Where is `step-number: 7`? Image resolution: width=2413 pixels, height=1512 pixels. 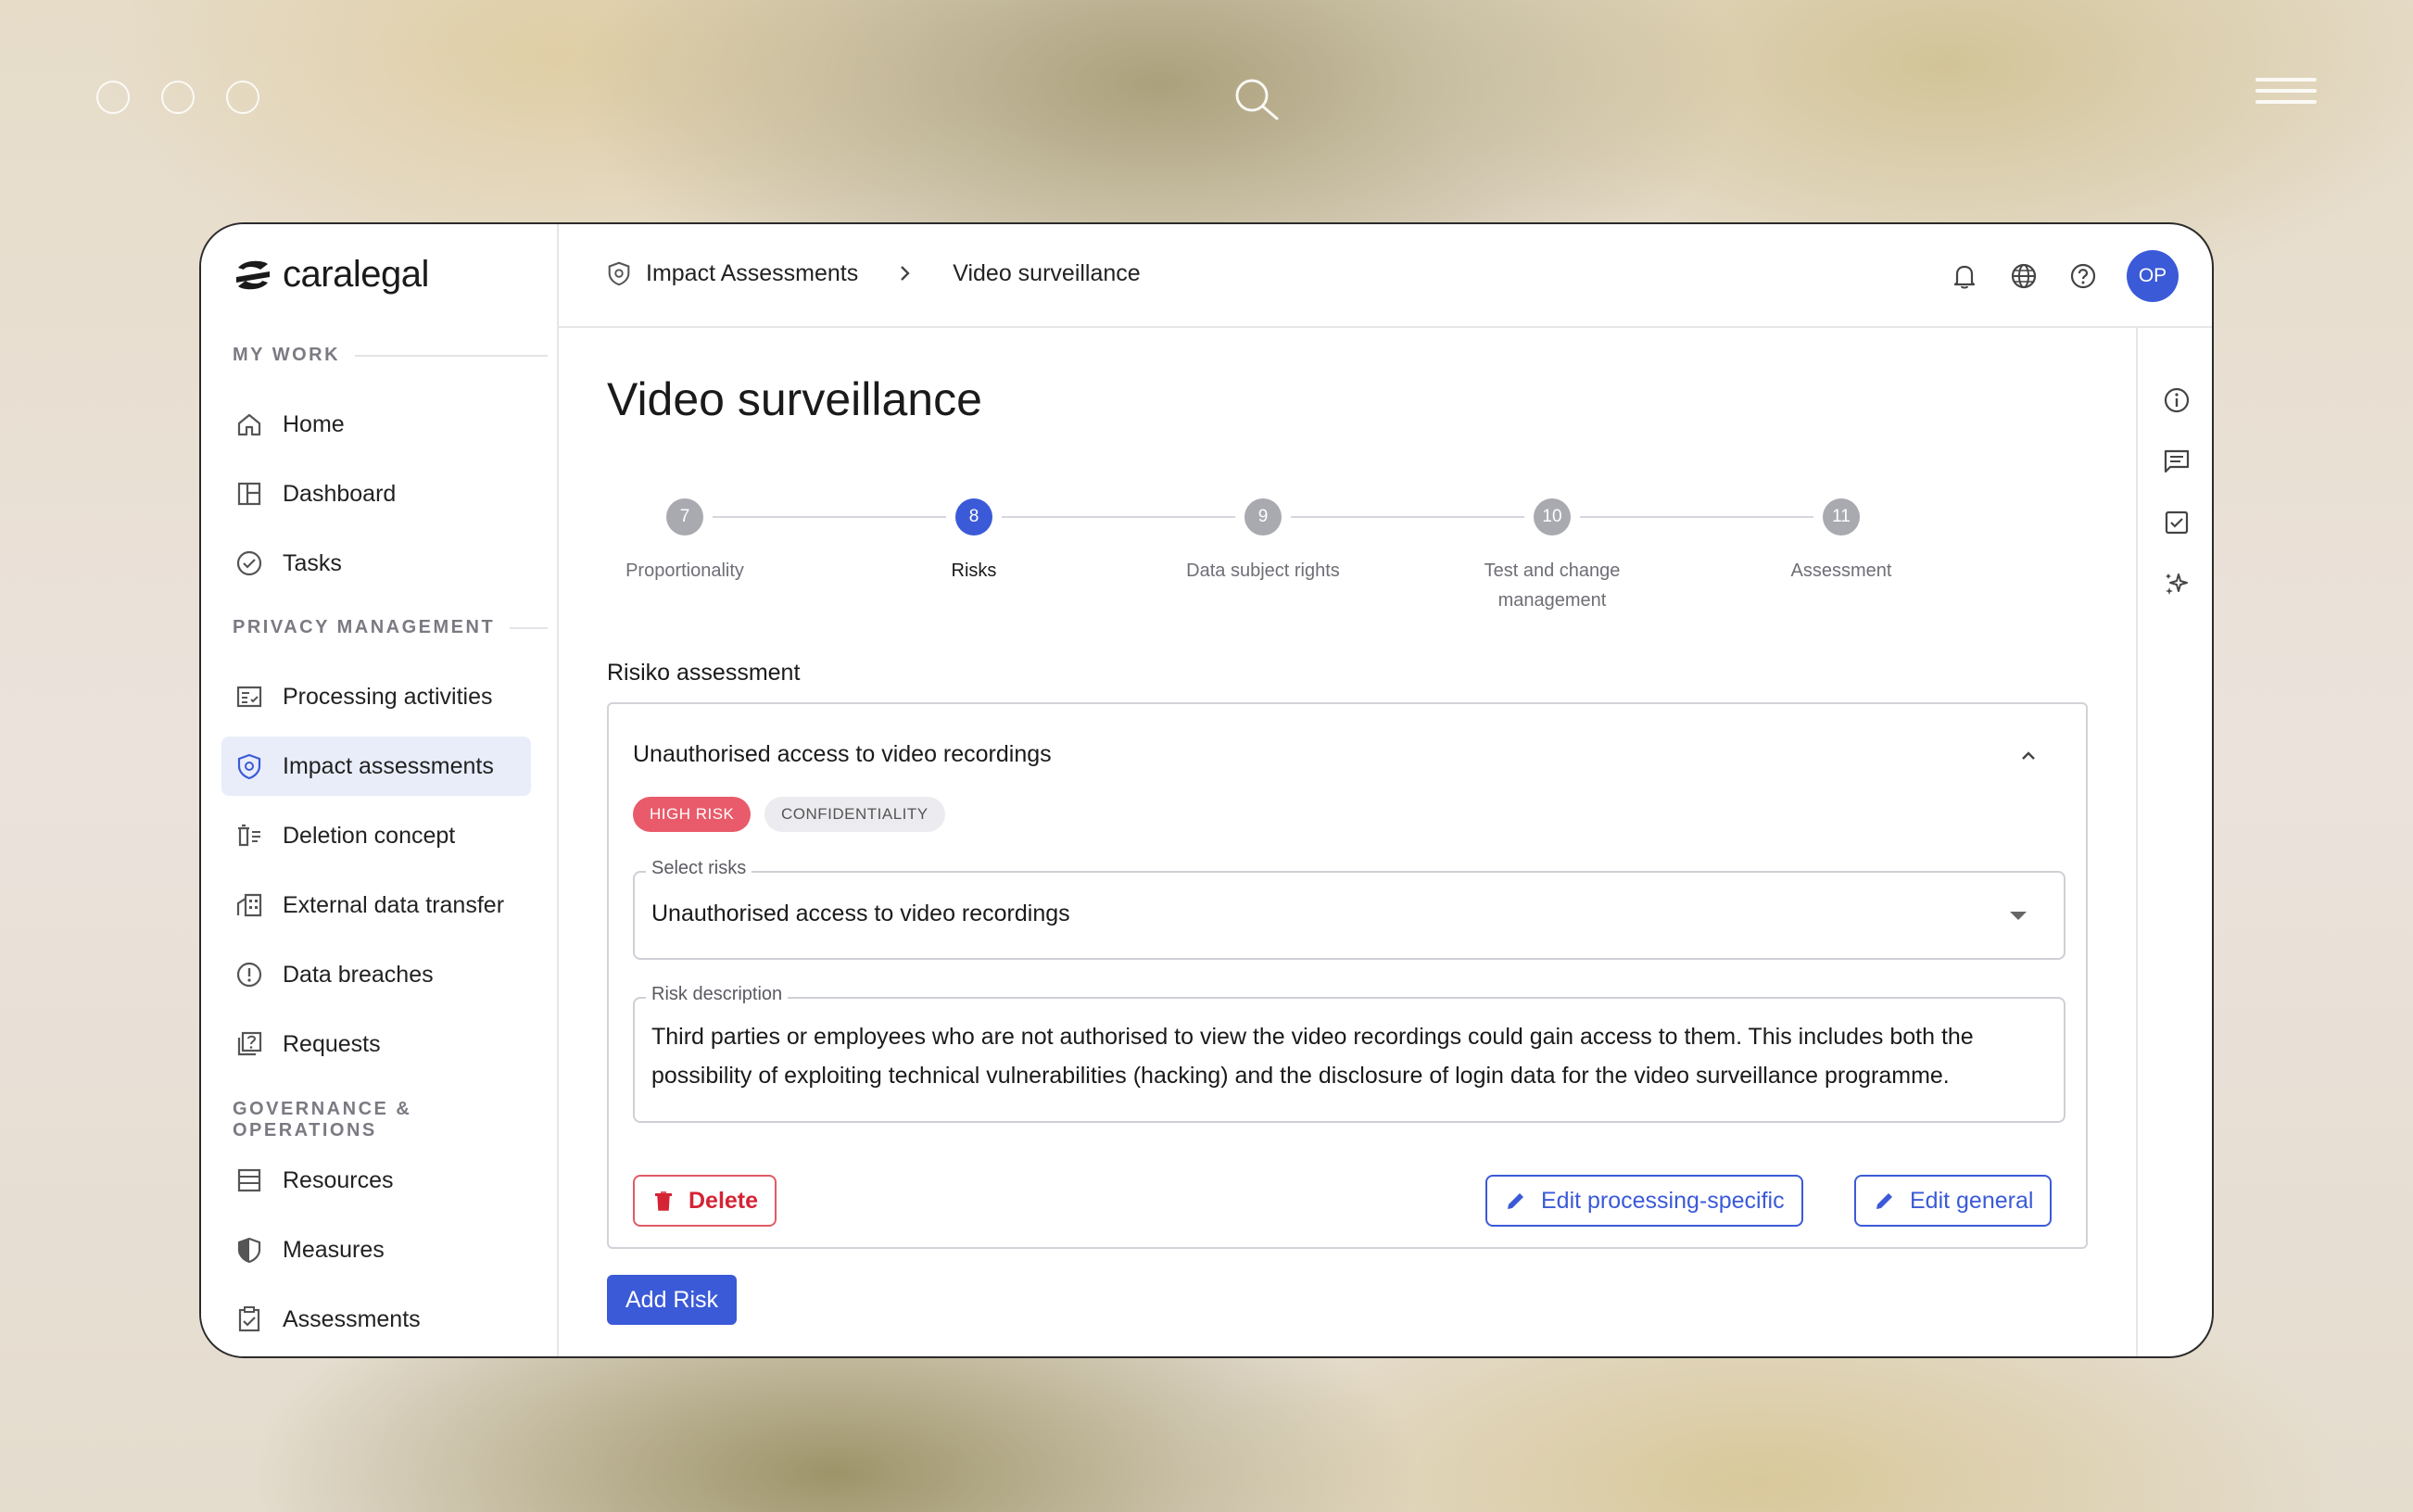 step-number: 7 is located at coordinates (684, 517).